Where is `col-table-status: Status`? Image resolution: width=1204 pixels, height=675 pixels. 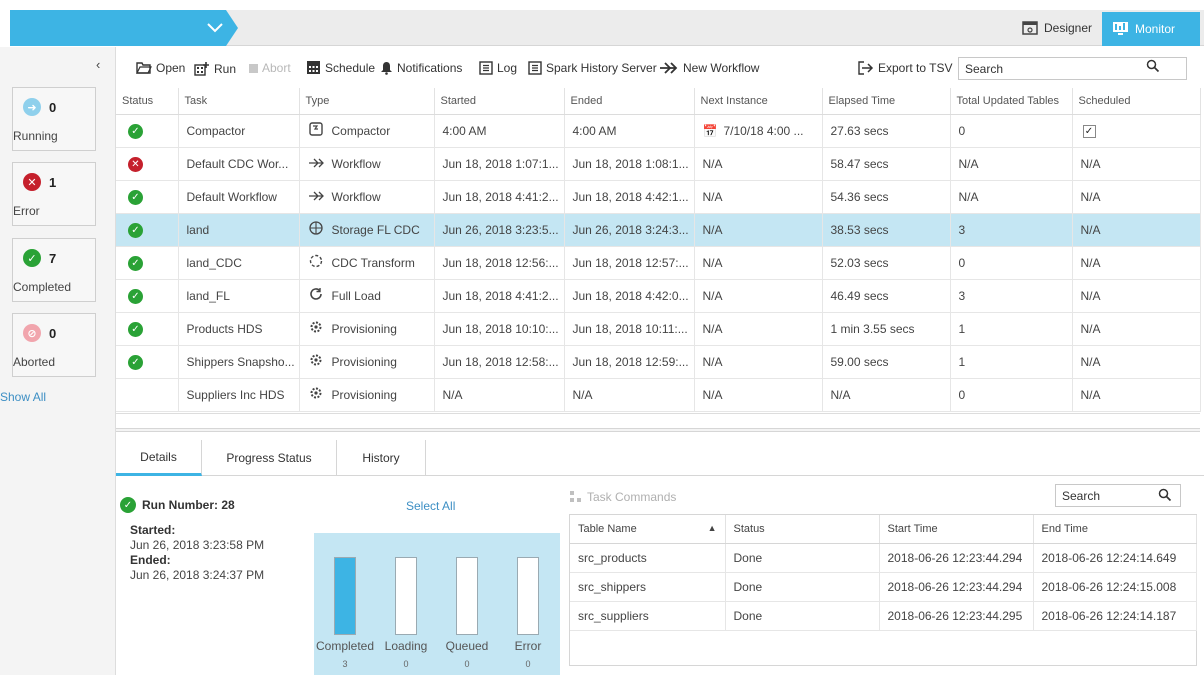
col-table-status: Status is located at coordinates (802, 529).